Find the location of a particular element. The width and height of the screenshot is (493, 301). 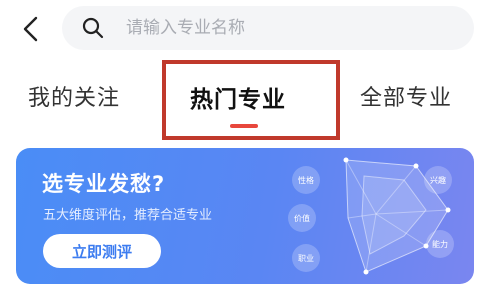

radar-label-career: 职业 is located at coordinates (306, 258).